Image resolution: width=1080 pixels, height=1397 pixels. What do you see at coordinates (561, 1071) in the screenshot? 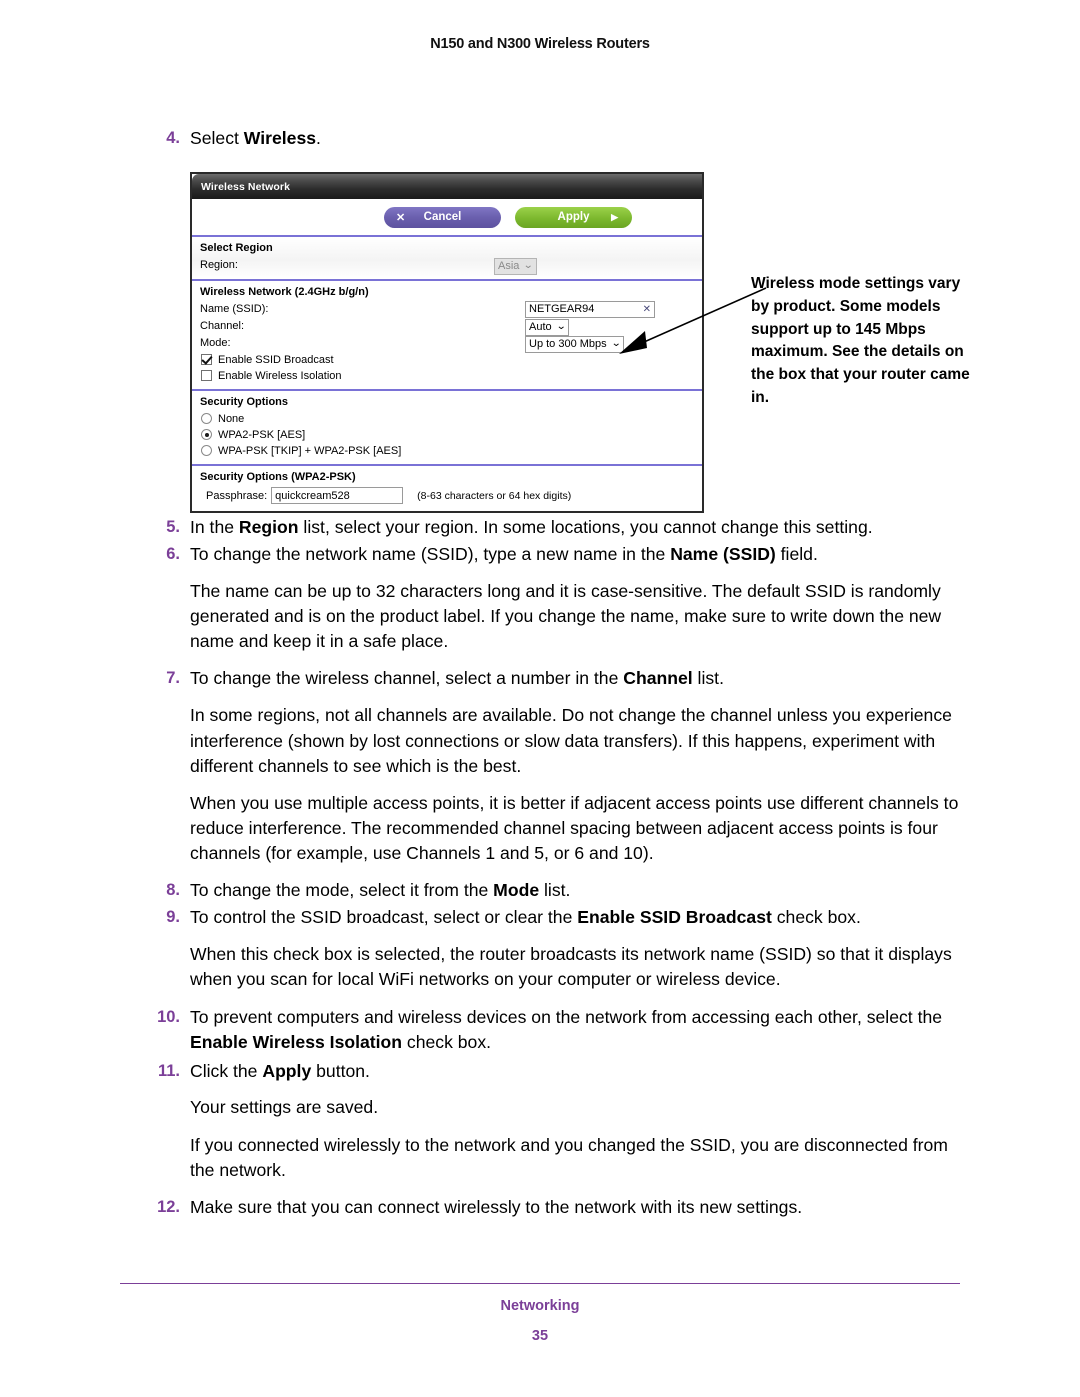
I see `step-11: 11. Click the Apply button.` at bounding box center [561, 1071].